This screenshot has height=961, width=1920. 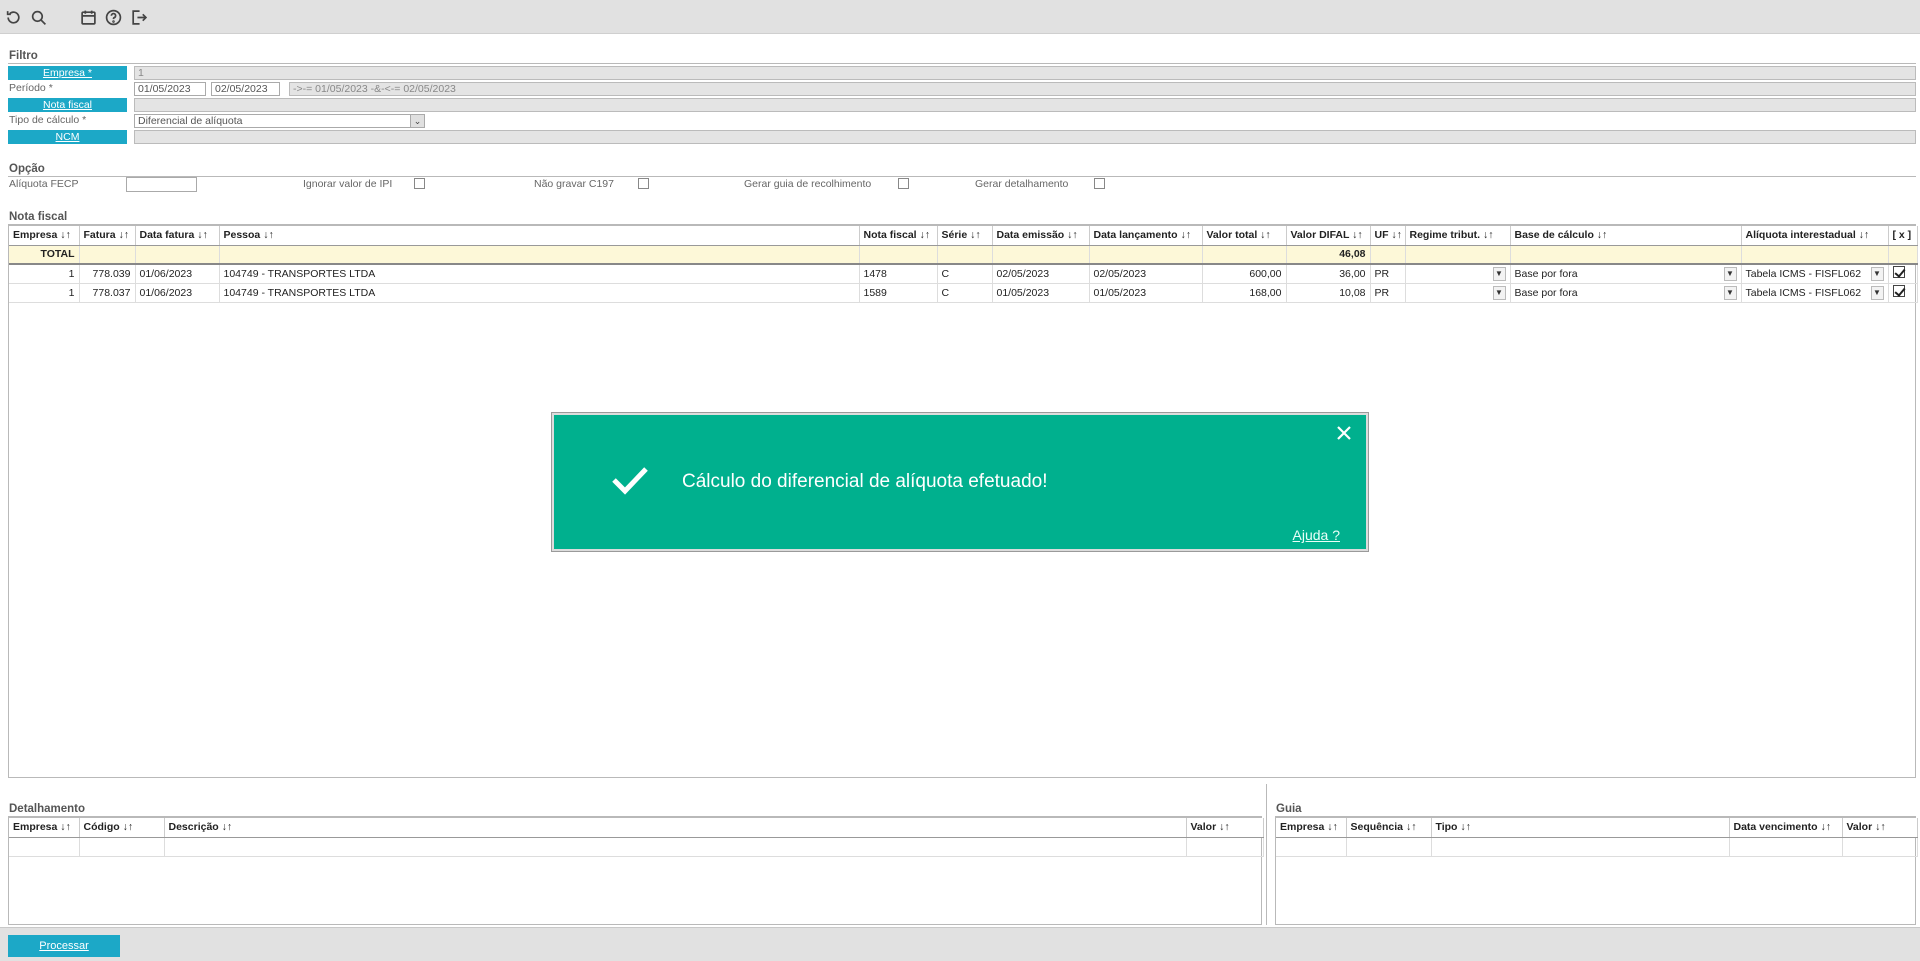 What do you see at coordinates (643, 183) in the screenshot?
I see `nao-gravar-checkbox` at bounding box center [643, 183].